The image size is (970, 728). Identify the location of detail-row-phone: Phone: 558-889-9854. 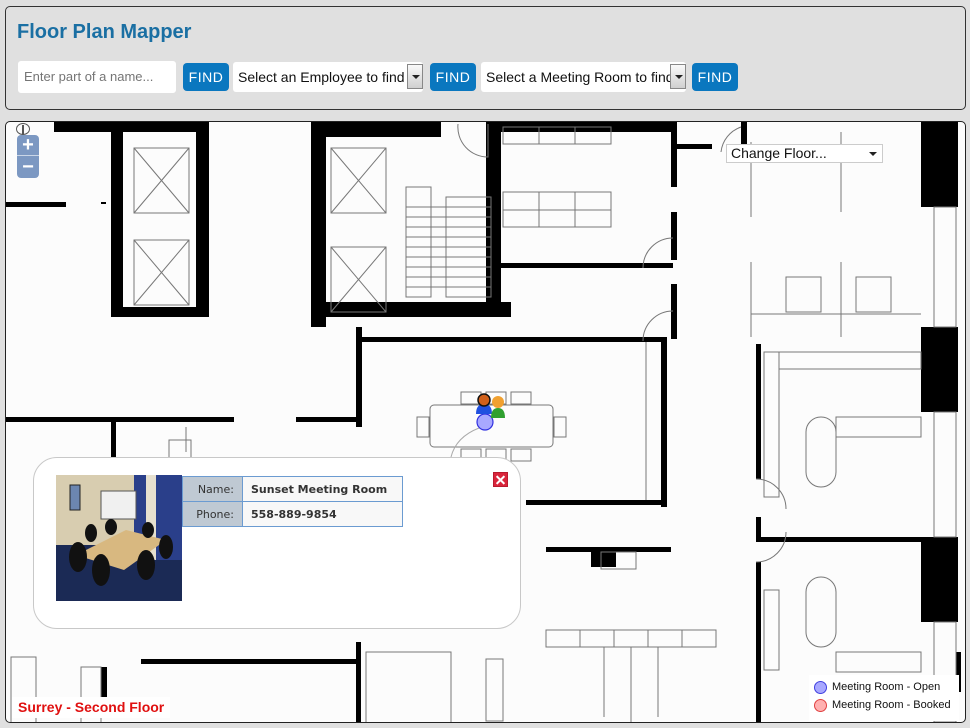
(292, 514).